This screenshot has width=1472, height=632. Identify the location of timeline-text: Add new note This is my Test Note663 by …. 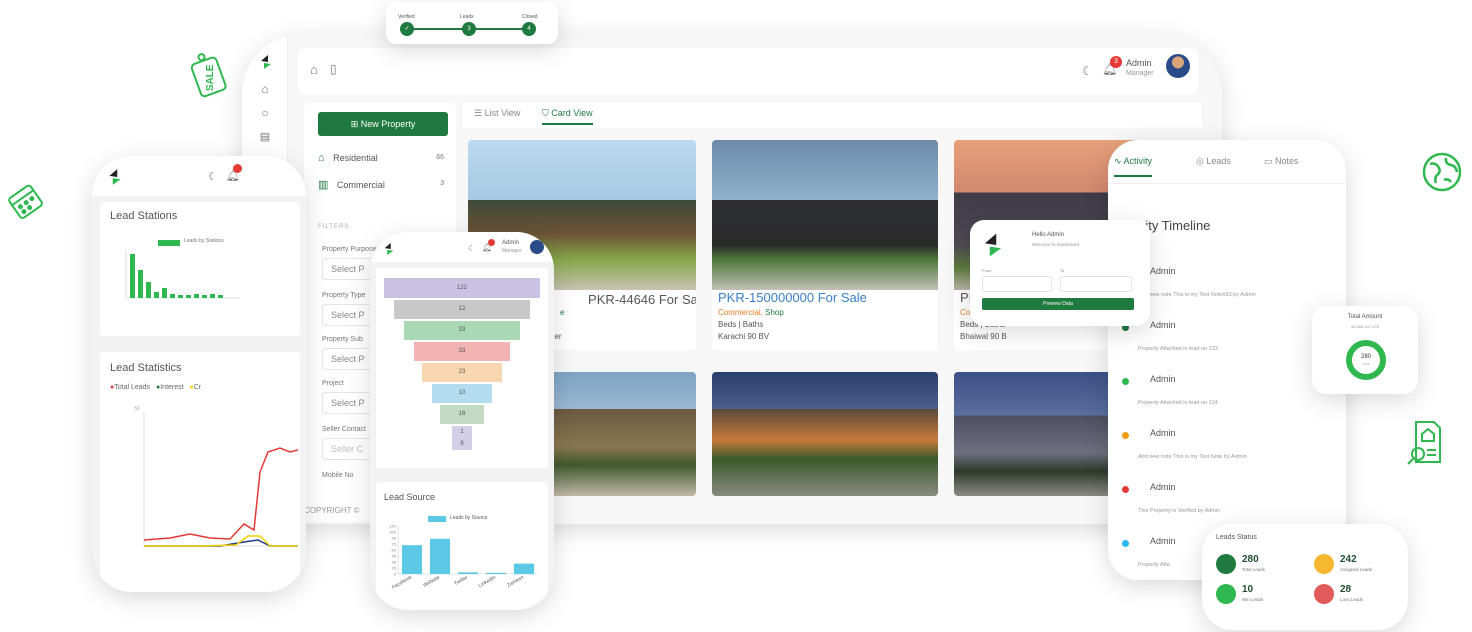
(1197, 295).